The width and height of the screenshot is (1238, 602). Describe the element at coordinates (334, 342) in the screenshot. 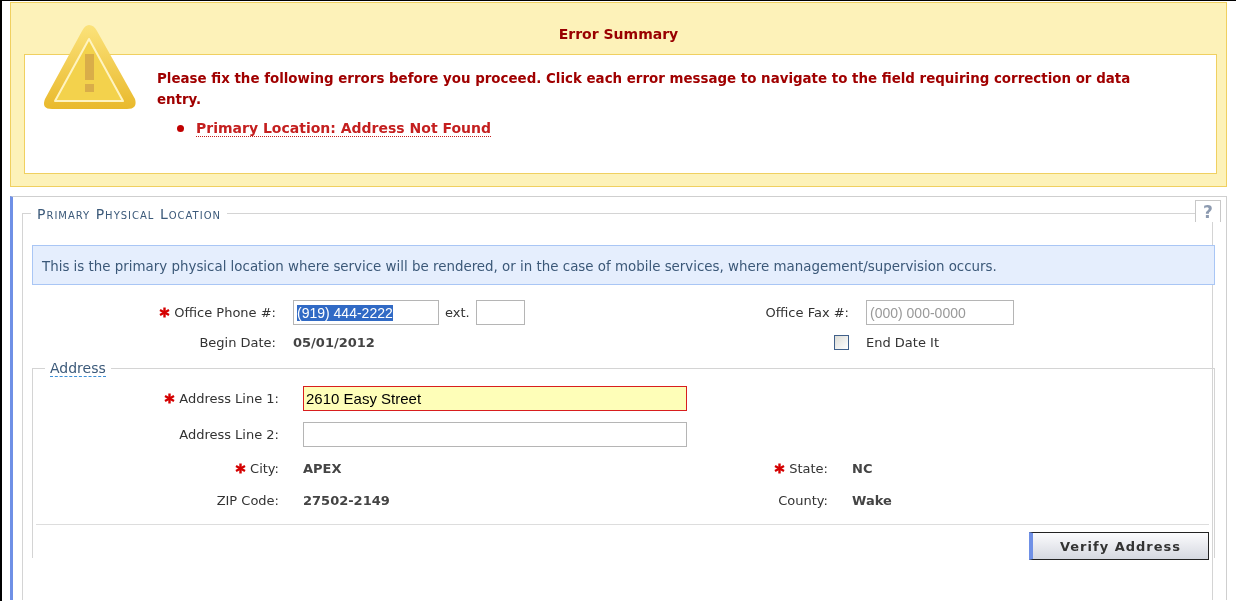

I see `field-value: 05/01/2012` at that location.